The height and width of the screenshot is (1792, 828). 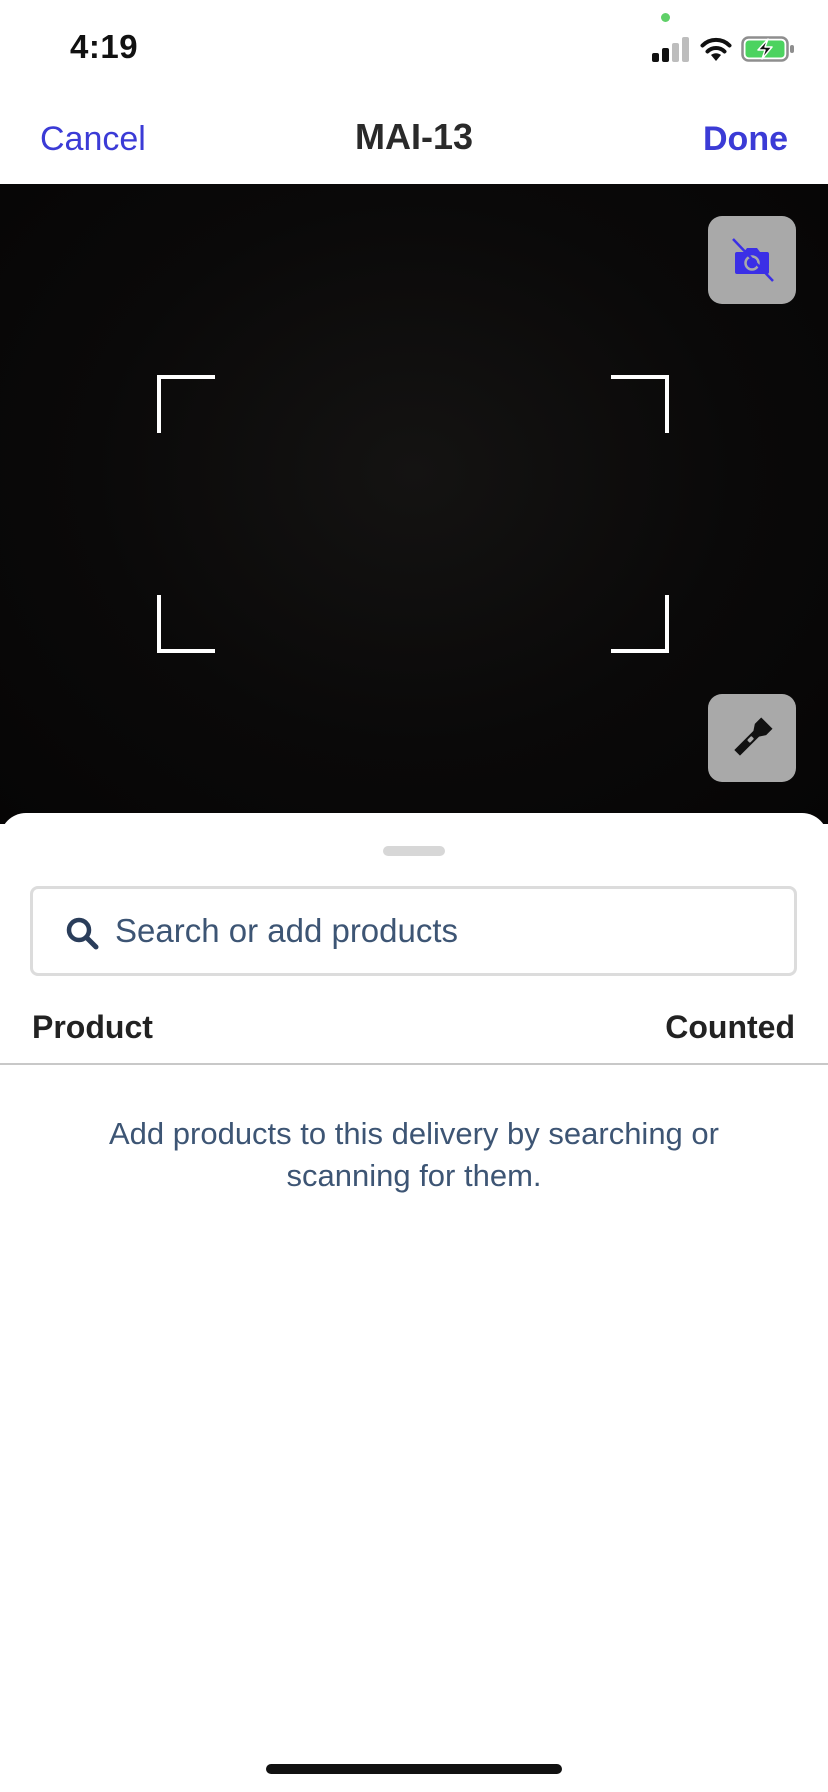 I want to click on cellular-signal-icon, so click(x=671, y=49).